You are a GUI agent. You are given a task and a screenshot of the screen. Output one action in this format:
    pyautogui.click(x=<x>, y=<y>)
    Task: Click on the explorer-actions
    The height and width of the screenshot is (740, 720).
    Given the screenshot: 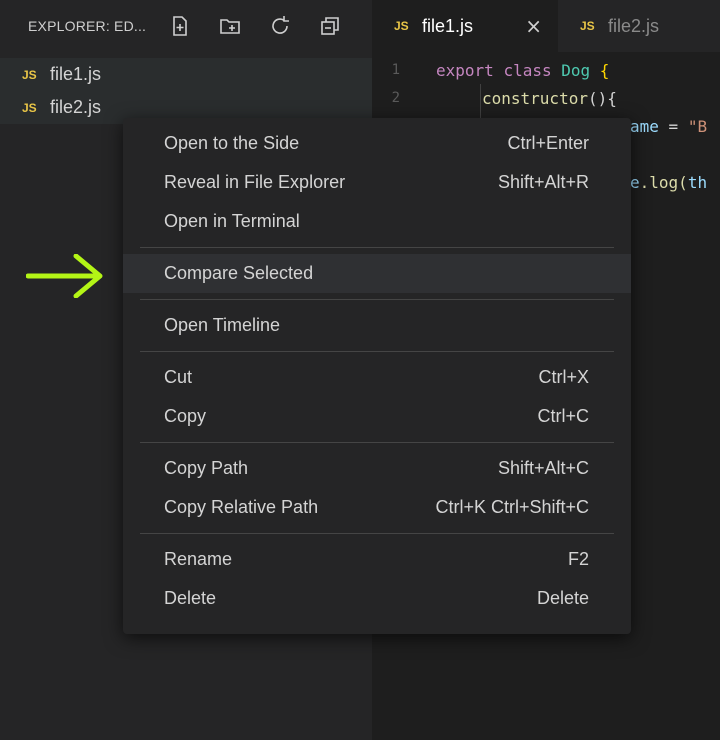 What is the action you would take?
    pyautogui.click(x=255, y=26)
    